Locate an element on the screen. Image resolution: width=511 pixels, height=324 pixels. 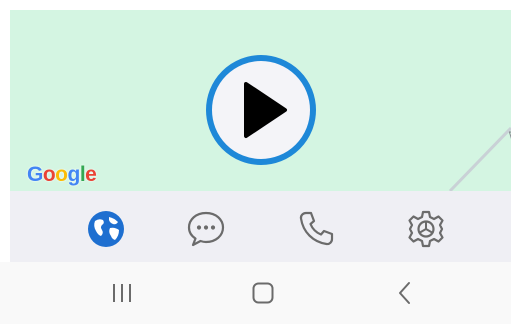
logo-letter: G is located at coordinates (35, 174).